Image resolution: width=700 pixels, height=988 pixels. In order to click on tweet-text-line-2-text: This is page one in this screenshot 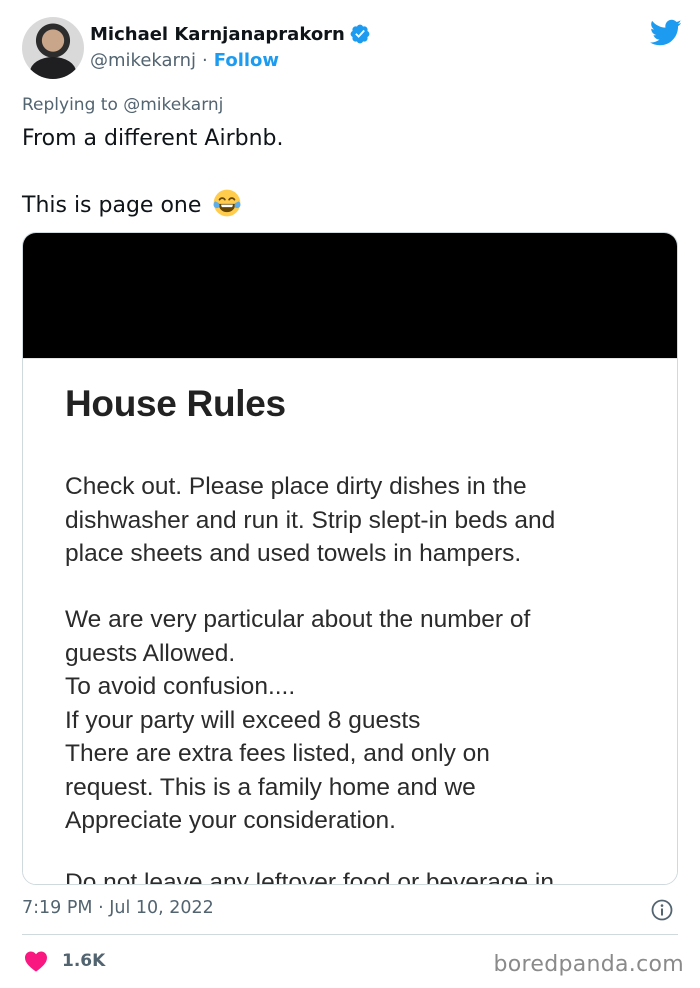, I will do `click(112, 205)`.